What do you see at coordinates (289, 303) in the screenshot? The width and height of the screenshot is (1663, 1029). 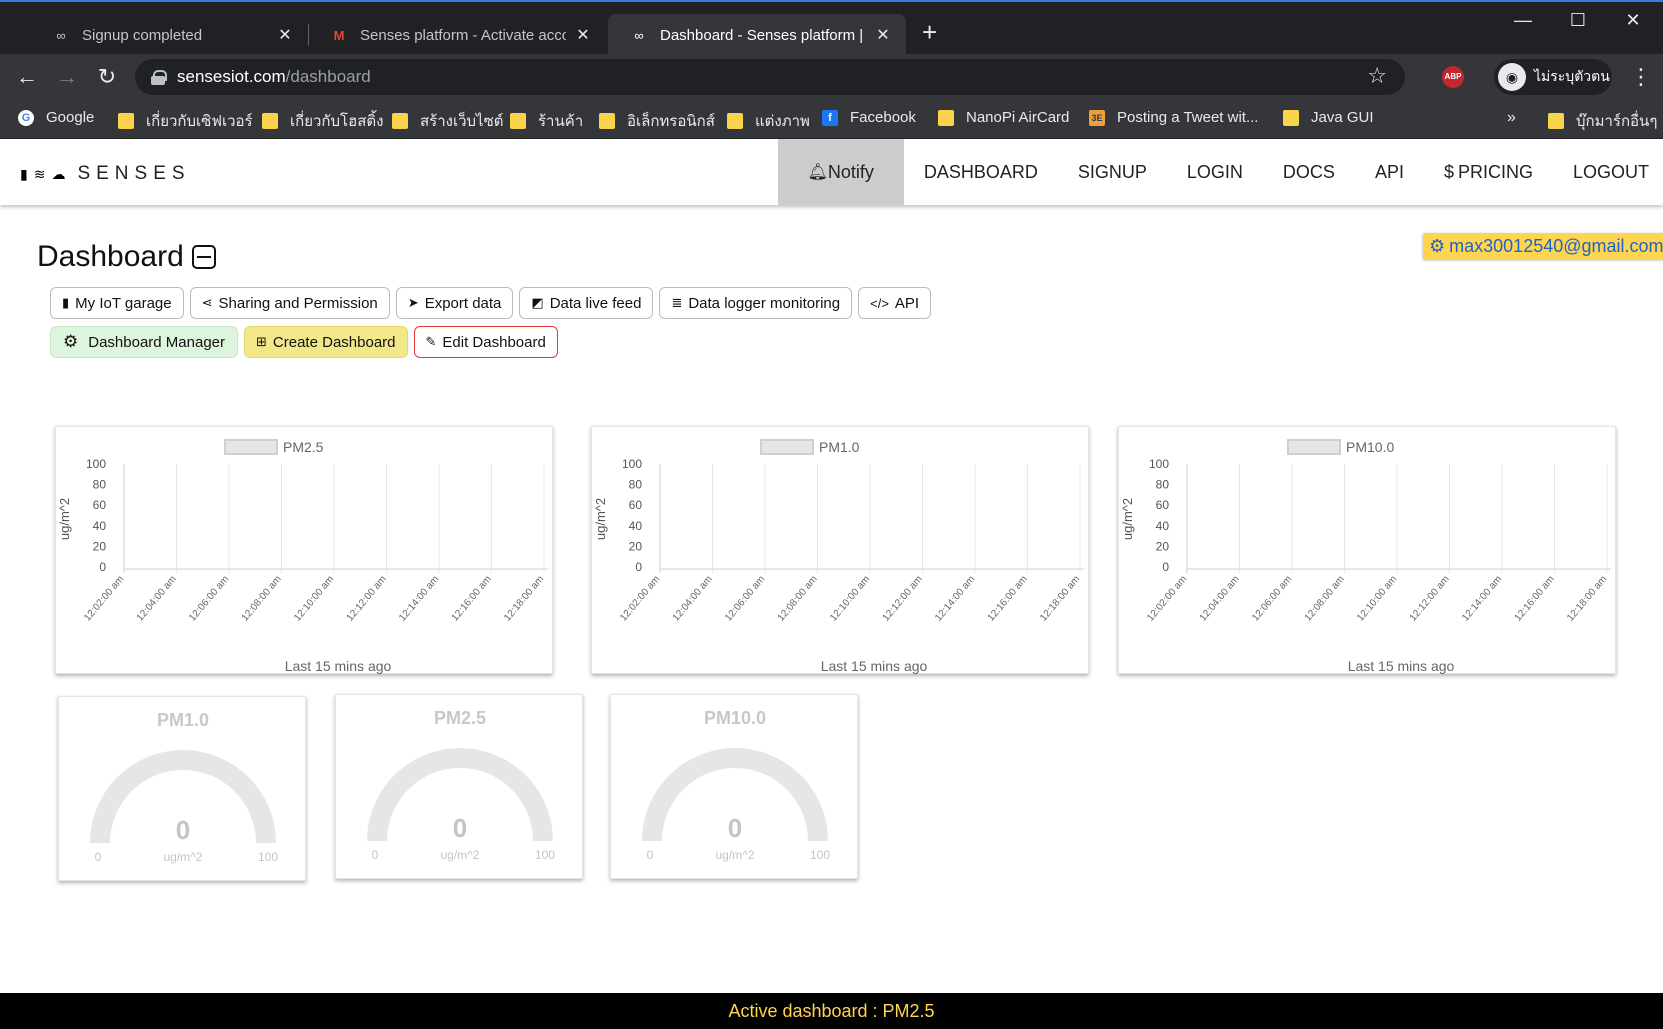 I see `sharing-permission-button: ⋖ Sharing and Permission` at bounding box center [289, 303].